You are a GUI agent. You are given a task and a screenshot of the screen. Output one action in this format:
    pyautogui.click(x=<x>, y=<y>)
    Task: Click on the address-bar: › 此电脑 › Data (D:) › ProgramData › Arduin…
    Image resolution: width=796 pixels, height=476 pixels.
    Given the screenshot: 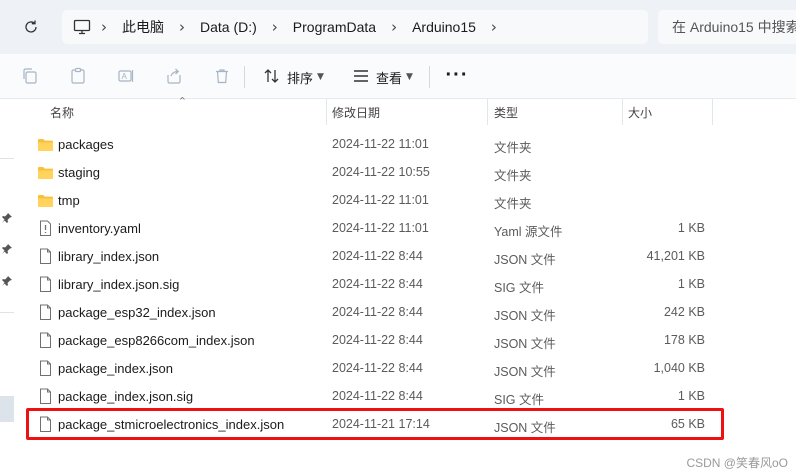 What is the action you would take?
    pyautogui.click(x=355, y=27)
    